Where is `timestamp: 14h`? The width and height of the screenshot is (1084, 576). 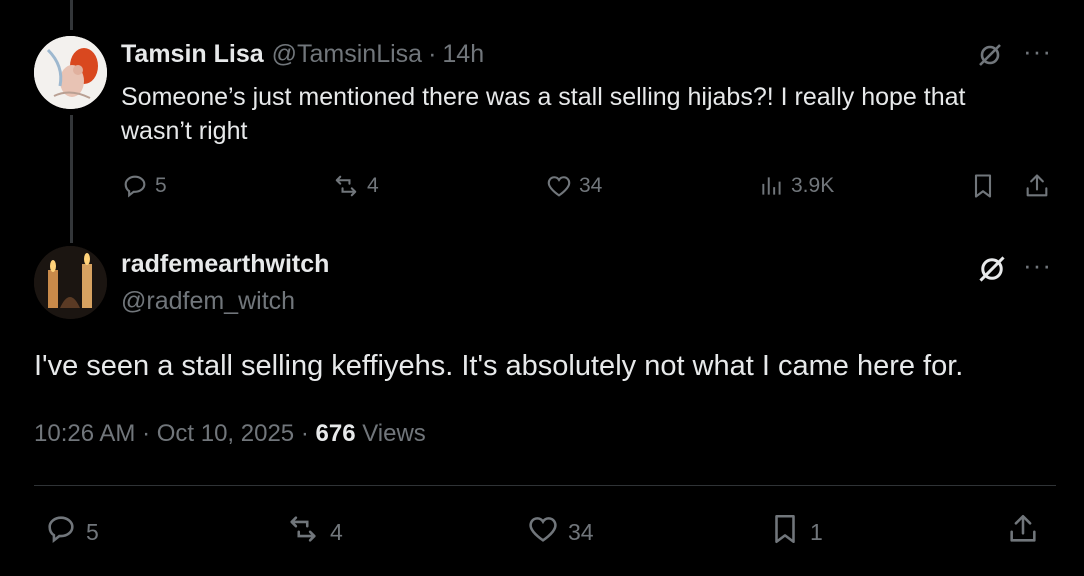 timestamp: 14h is located at coordinates (463, 54).